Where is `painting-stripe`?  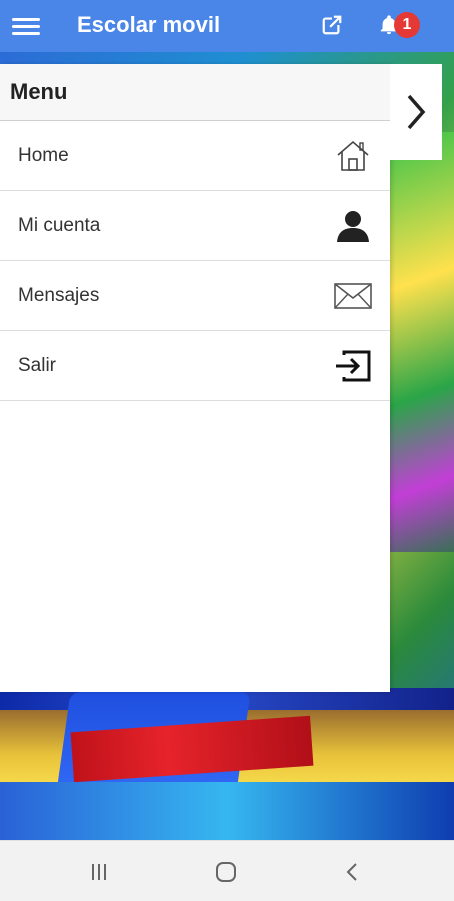
painting-stripe is located at coordinates (417, 342).